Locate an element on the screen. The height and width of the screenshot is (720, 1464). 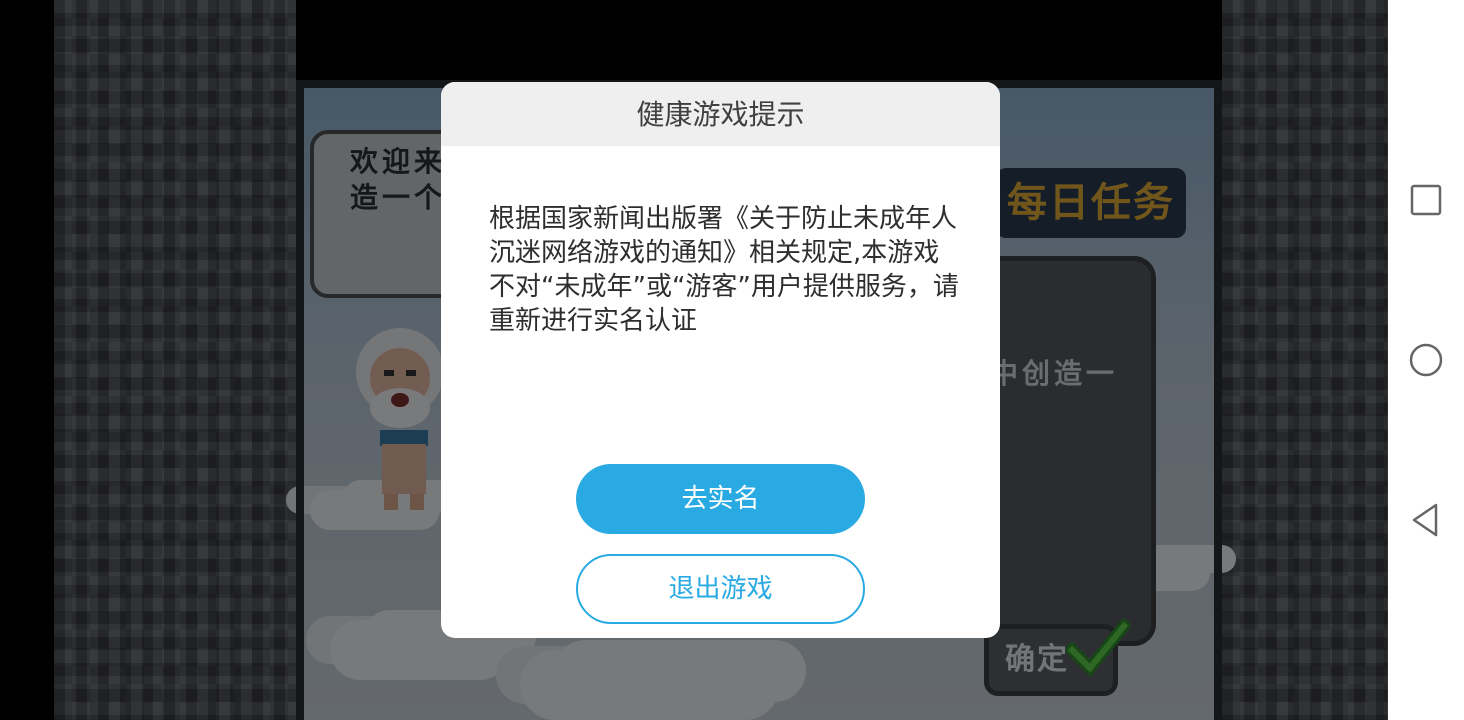
recent-apps-icon is located at coordinates (1426, 200).